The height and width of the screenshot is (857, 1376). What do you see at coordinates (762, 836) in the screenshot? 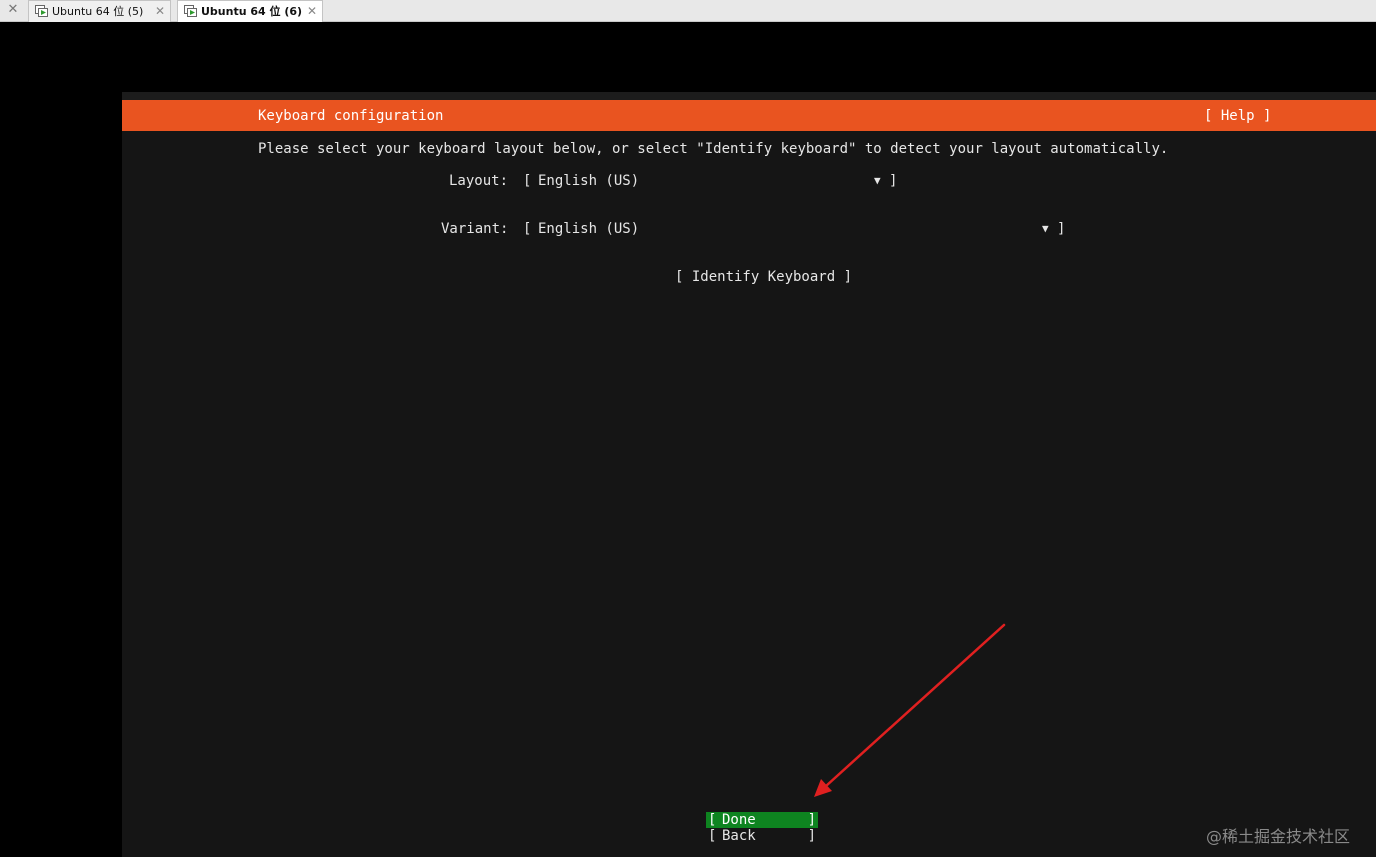
I see `back-button: [ Back ]` at bounding box center [762, 836].